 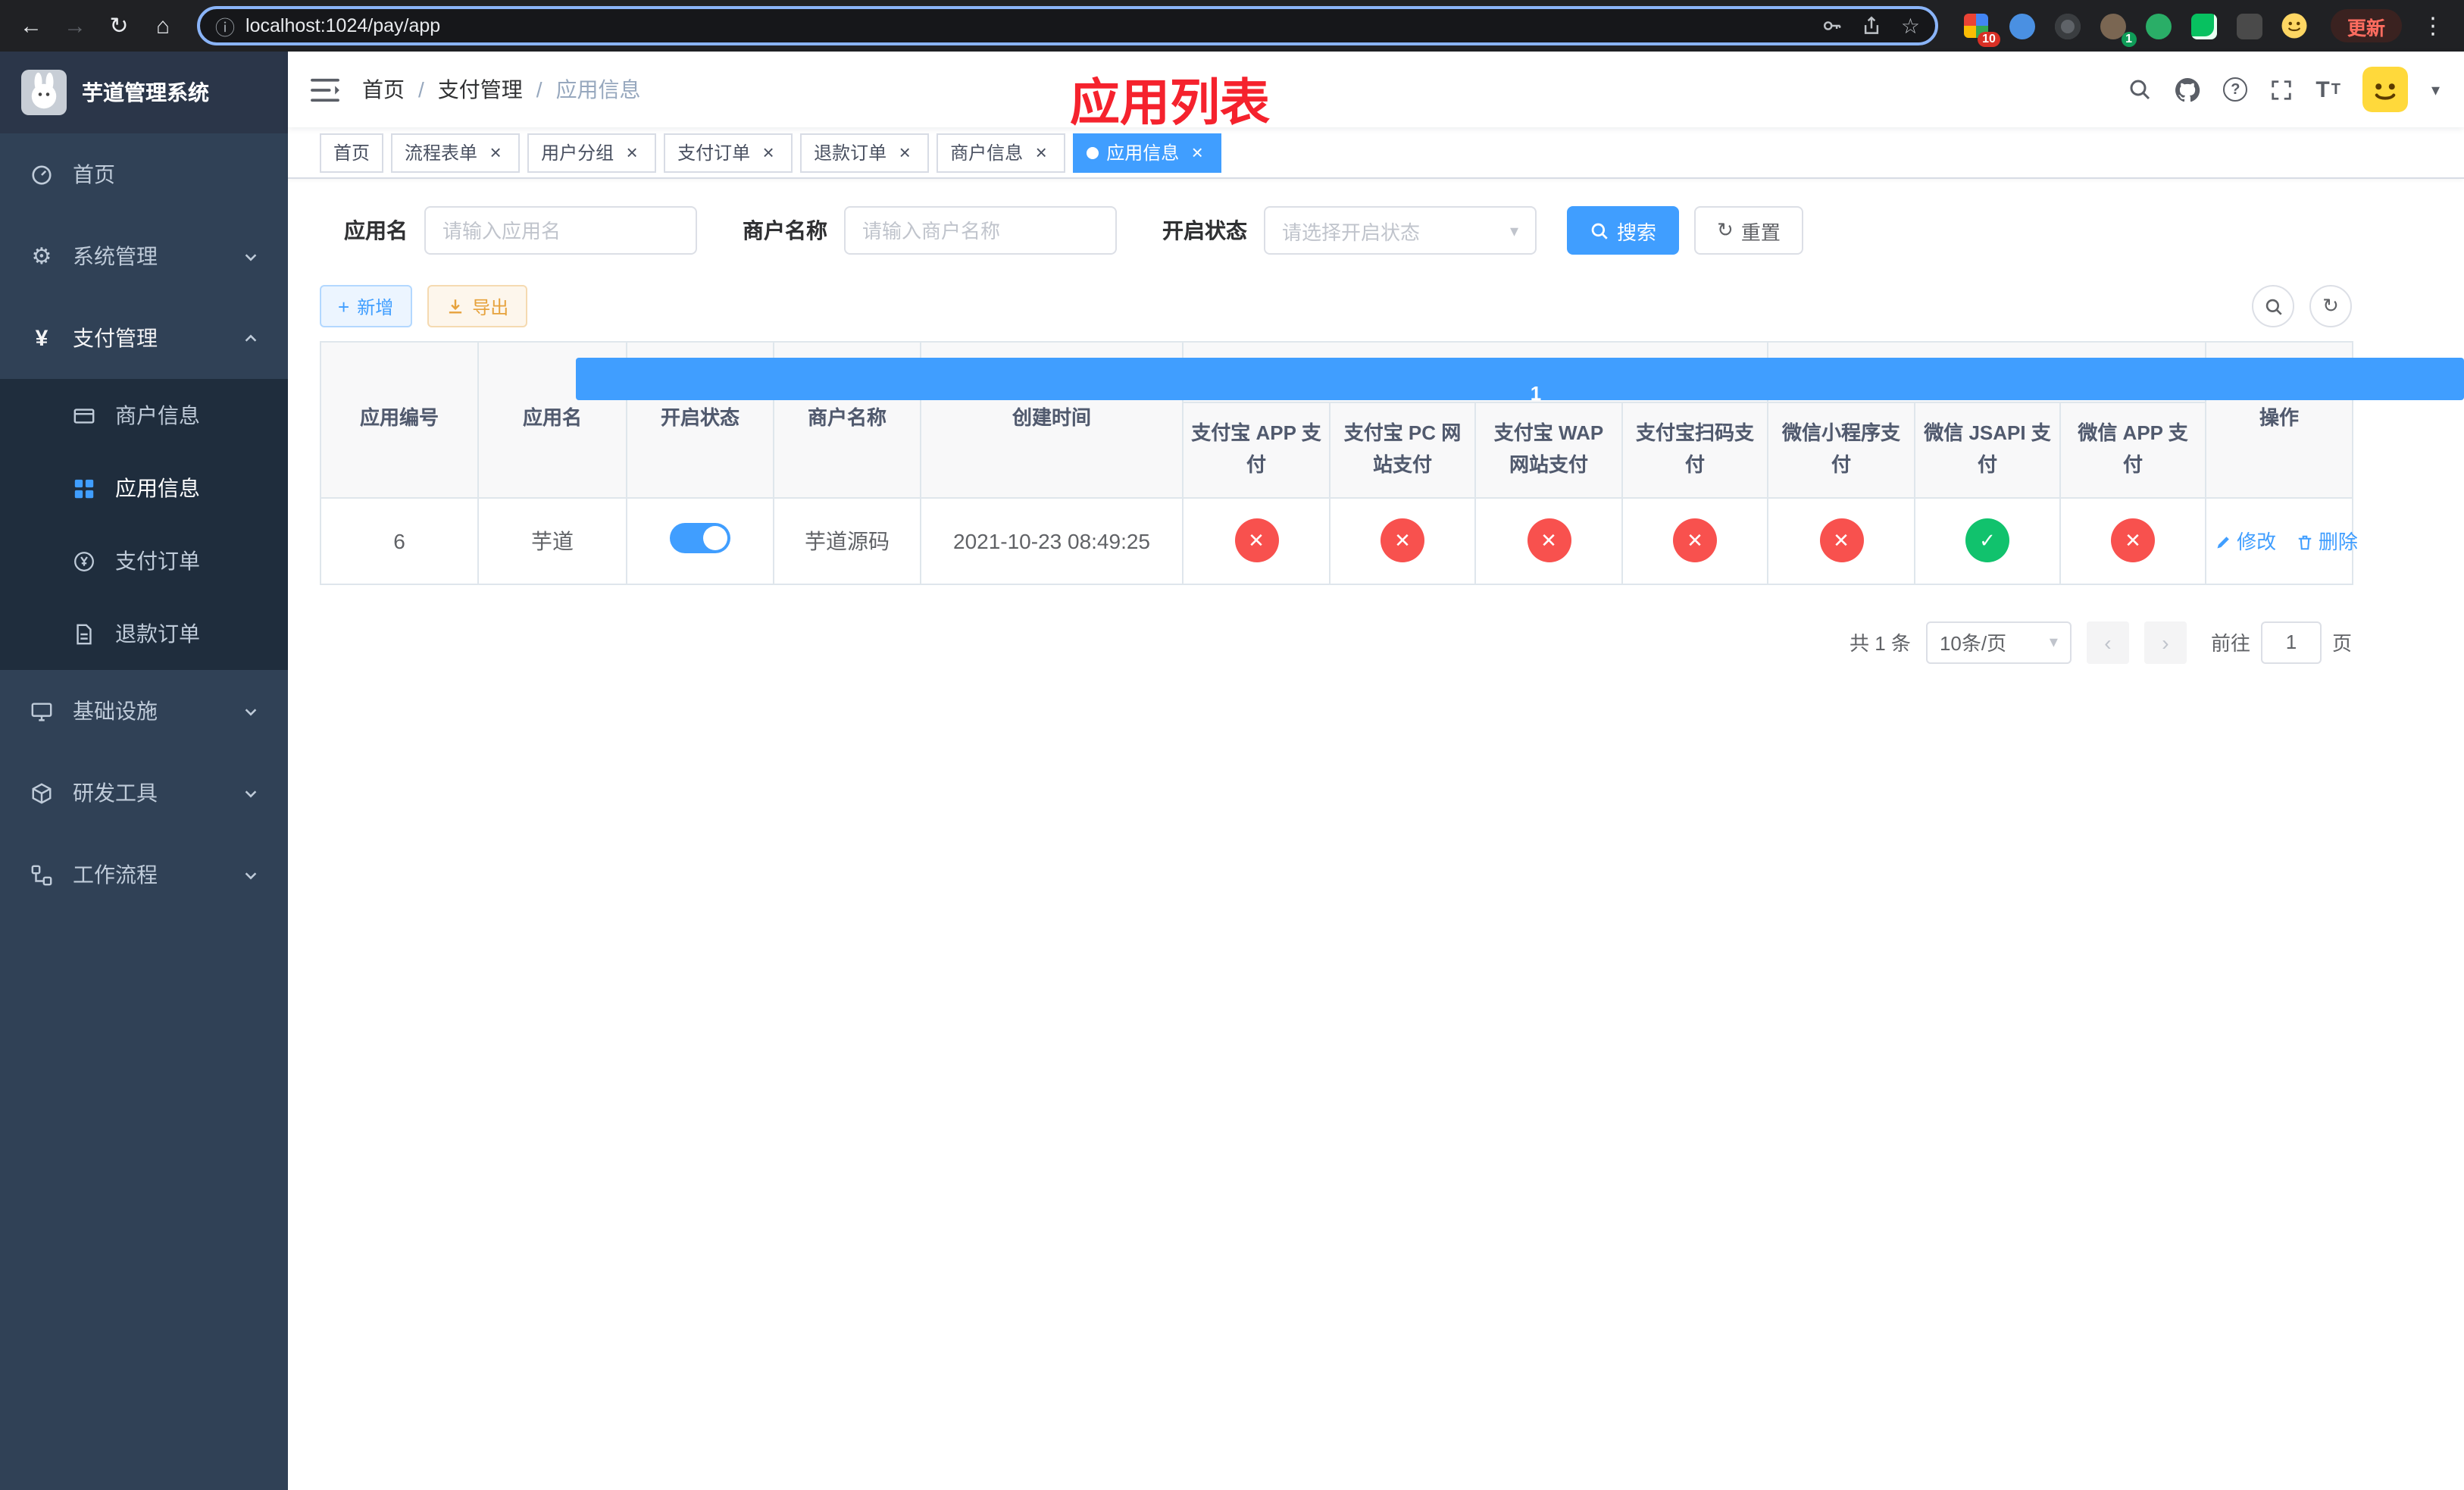 I want to click on tab-home: 首页, so click(x=352, y=152).